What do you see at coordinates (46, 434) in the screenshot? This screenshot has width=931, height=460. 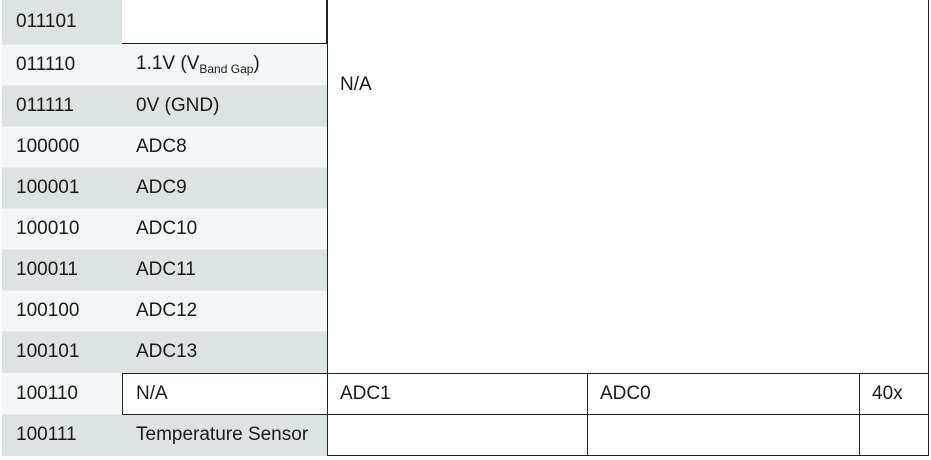 I see `cell-text: 100111` at bounding box center [46, 434].